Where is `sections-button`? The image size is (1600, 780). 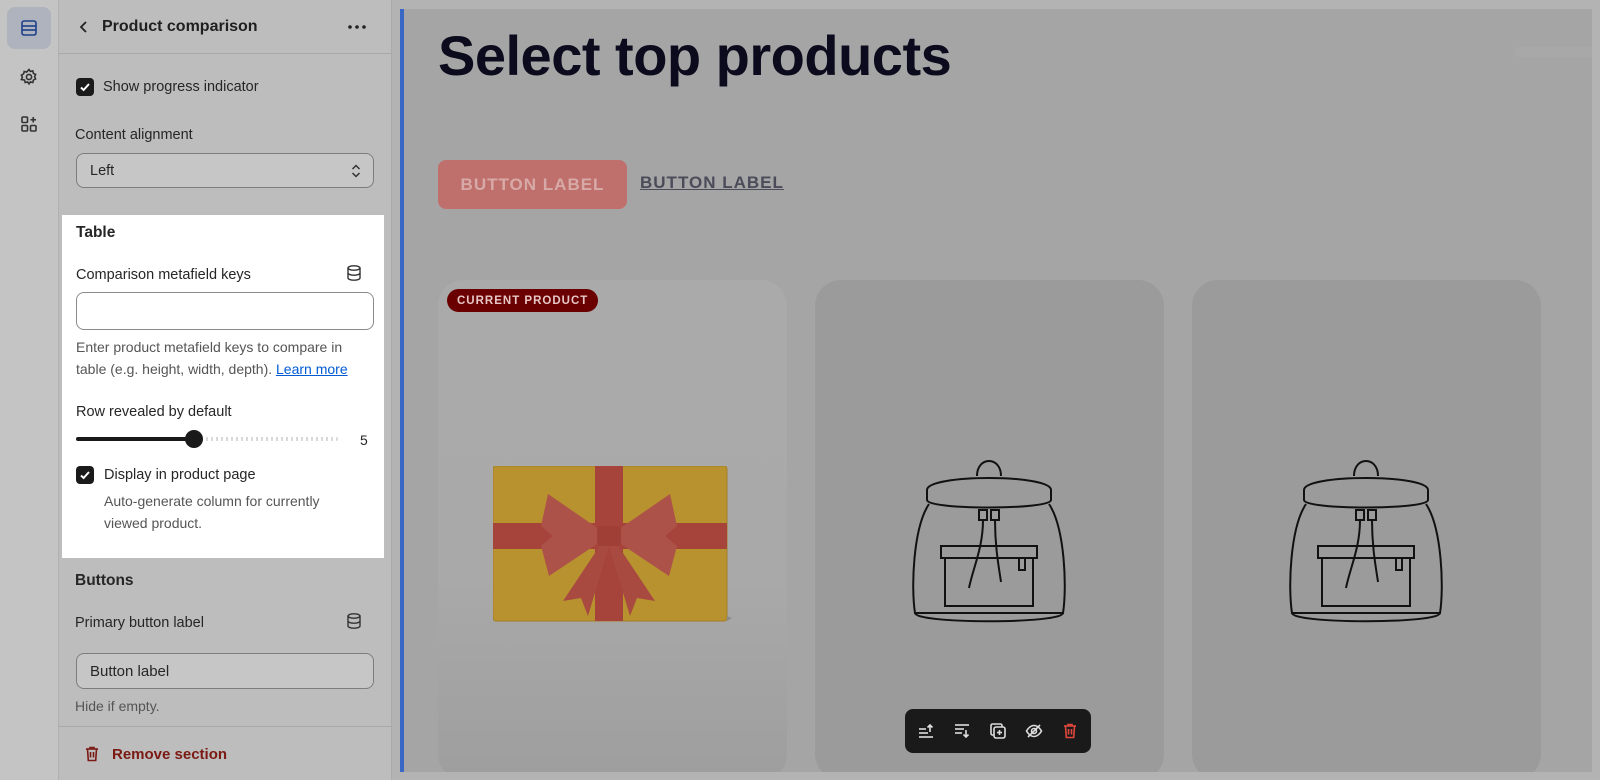 sections-button is located at coordinates (29, 28).